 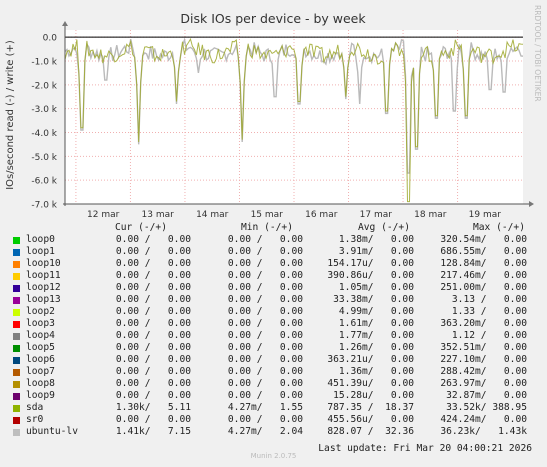 I want to click on x-tick-label: 16 mar, so click(x=321, y=215).